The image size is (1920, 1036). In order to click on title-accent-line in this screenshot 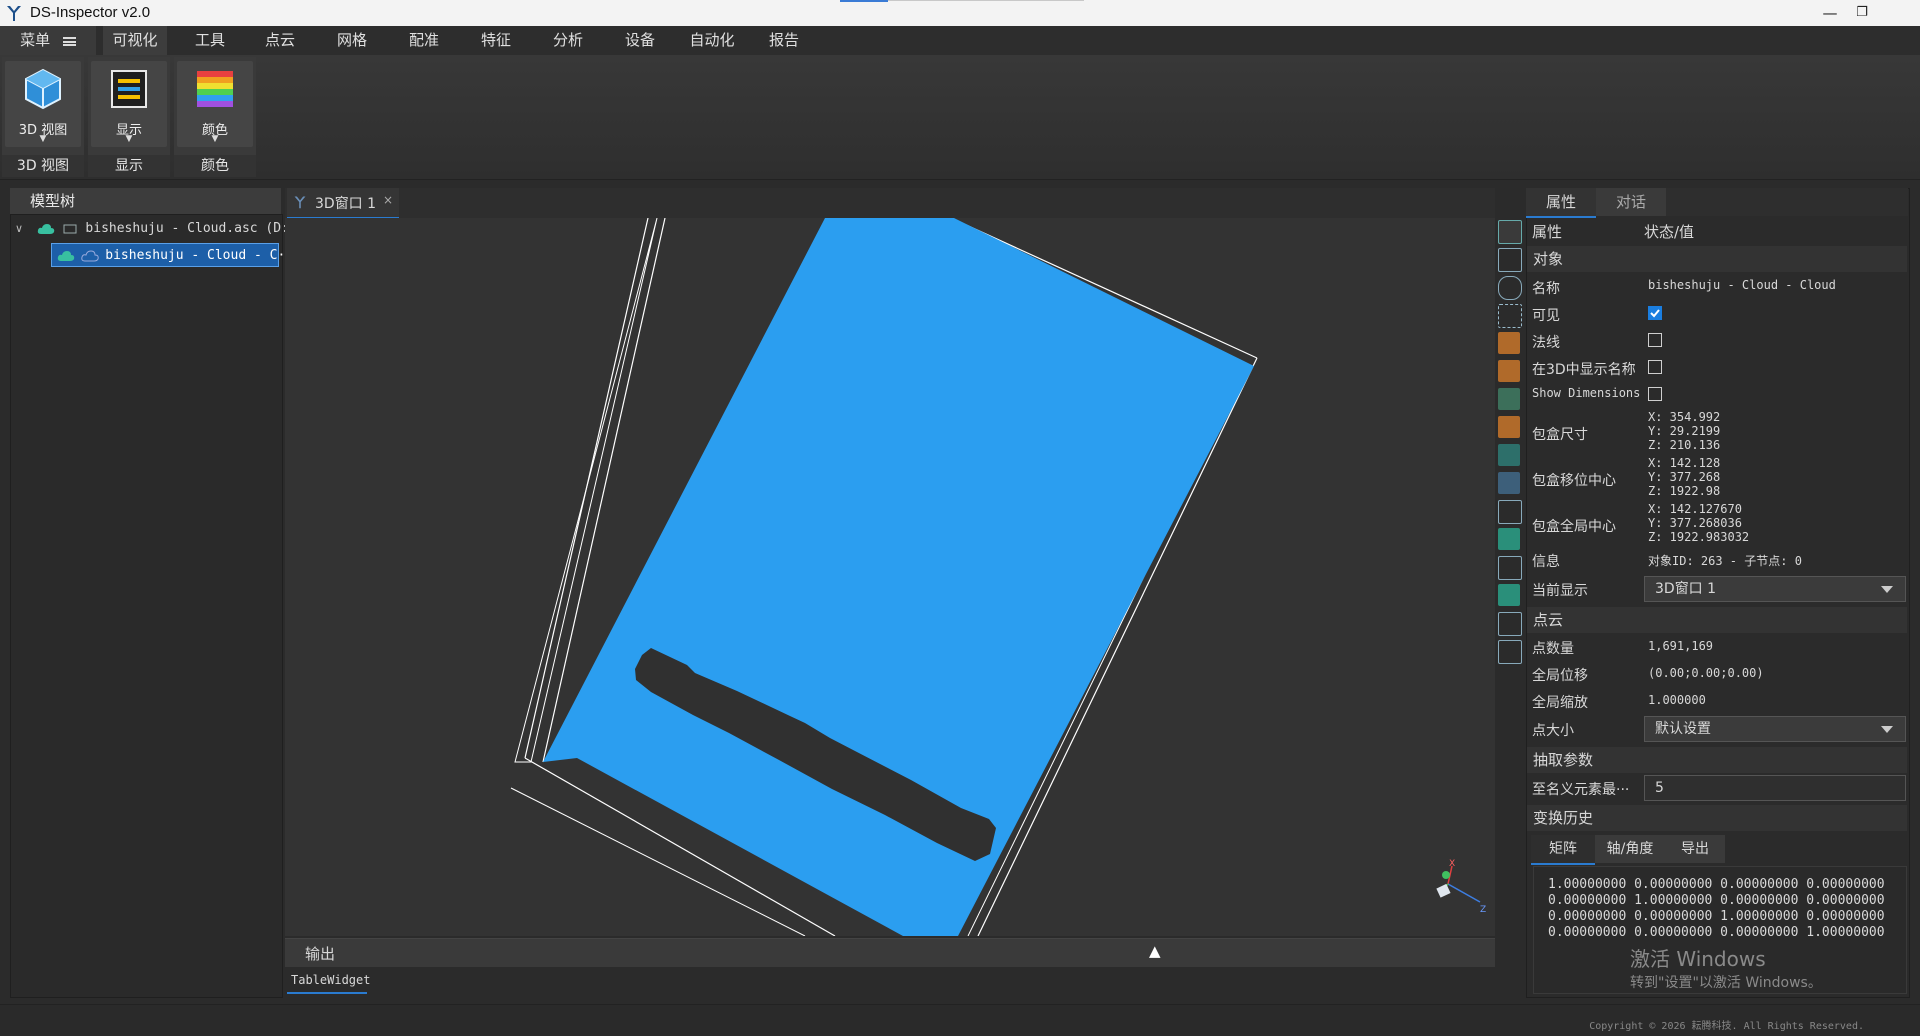, I will do `click(864, 1)`.